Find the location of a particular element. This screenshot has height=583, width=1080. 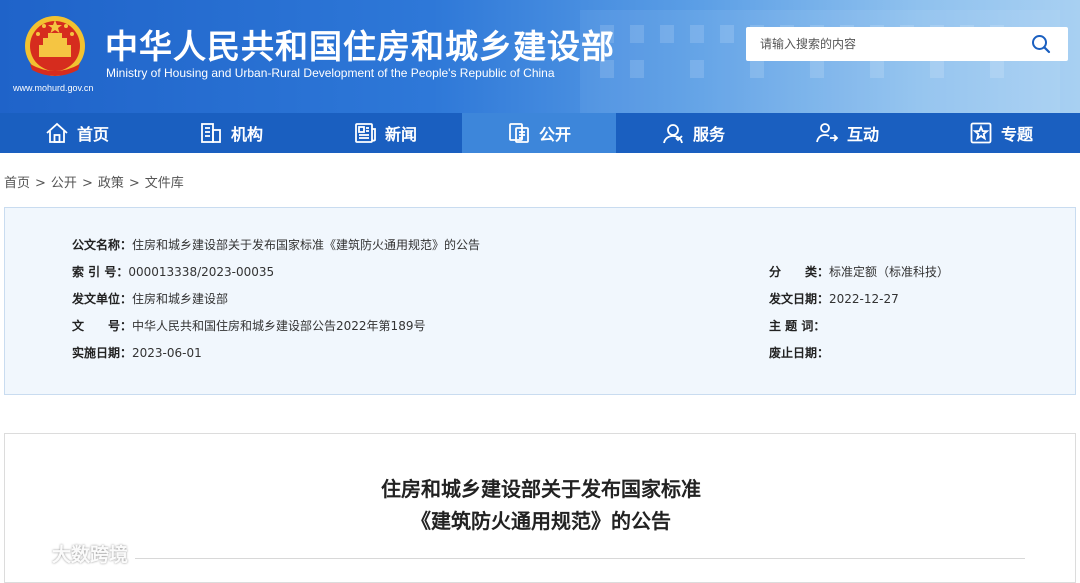

watermark-text: 大数跨境 is located at coordinates (90, 555).